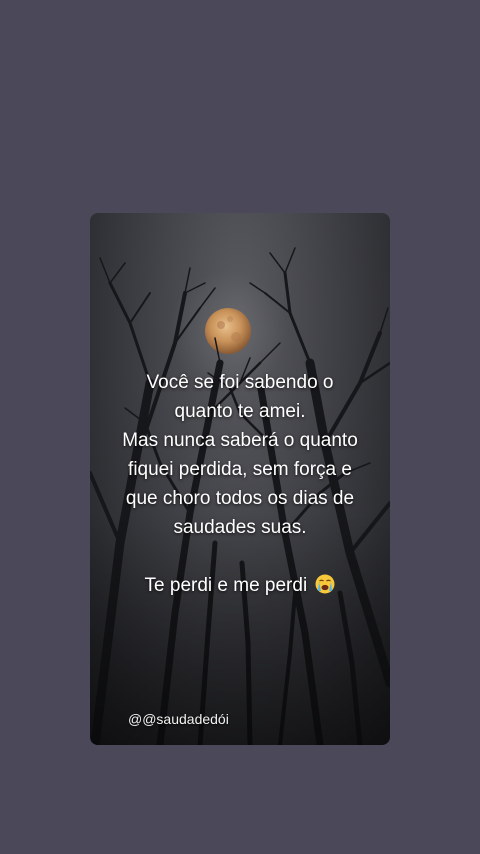 This screenshot has width=480, height=854. Describe the element at coordinates (228, 331) in the screenshot. I see `full-moon` at that location.